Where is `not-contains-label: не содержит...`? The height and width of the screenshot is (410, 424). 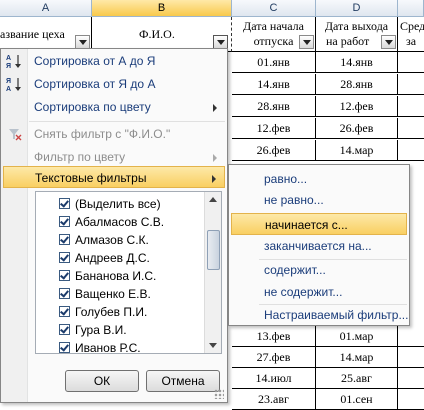 not-contains-label: не содержит... is located at coordinates (303, 292).